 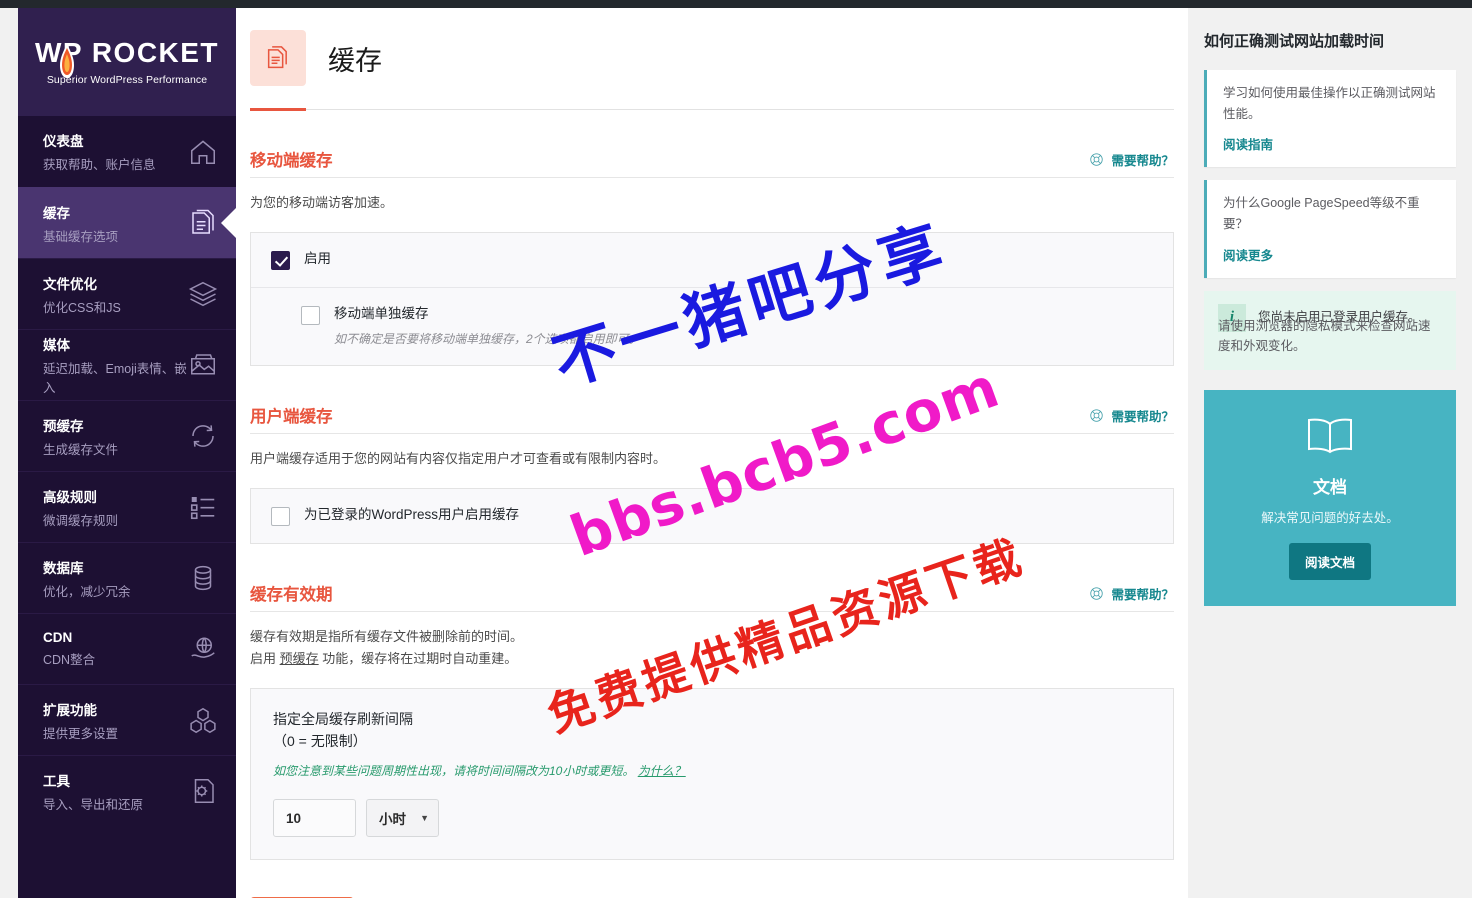 I want to click on documentation-subtitle: 解决常见问题的好去处。, so click(x=1330, y=518).